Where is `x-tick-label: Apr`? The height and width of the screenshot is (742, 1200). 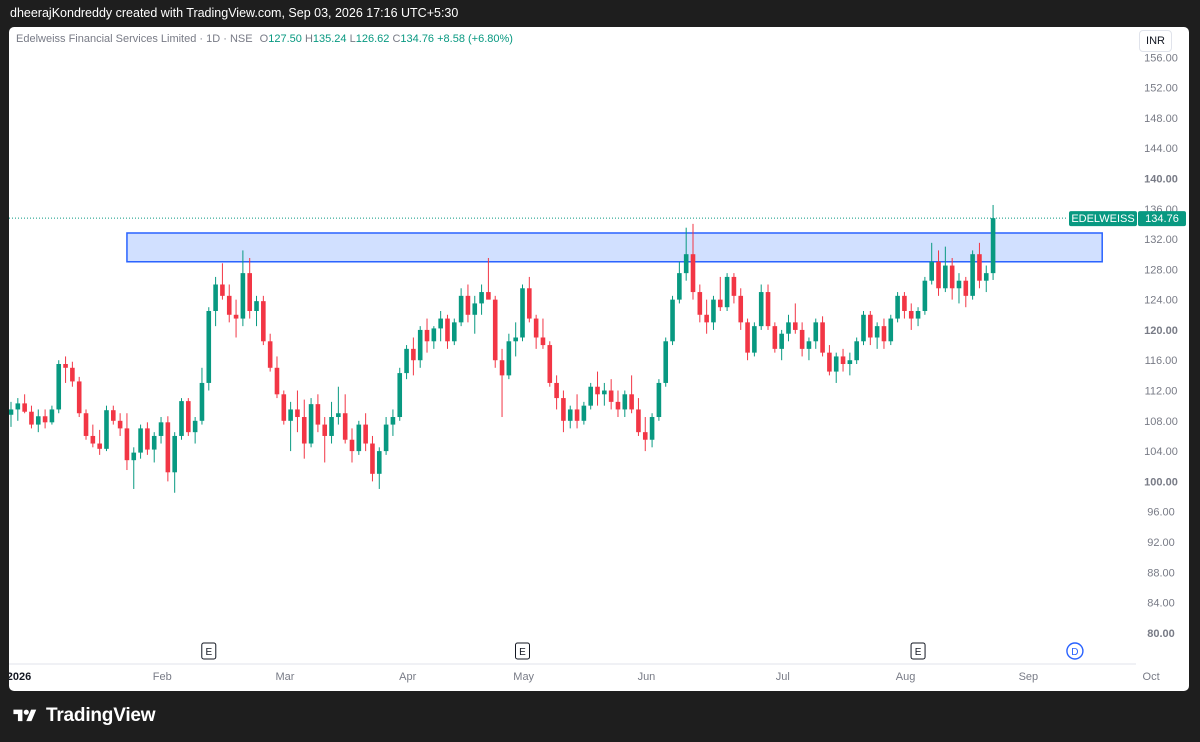
x-tick-label: Apr is located at coordinates (407, 677).